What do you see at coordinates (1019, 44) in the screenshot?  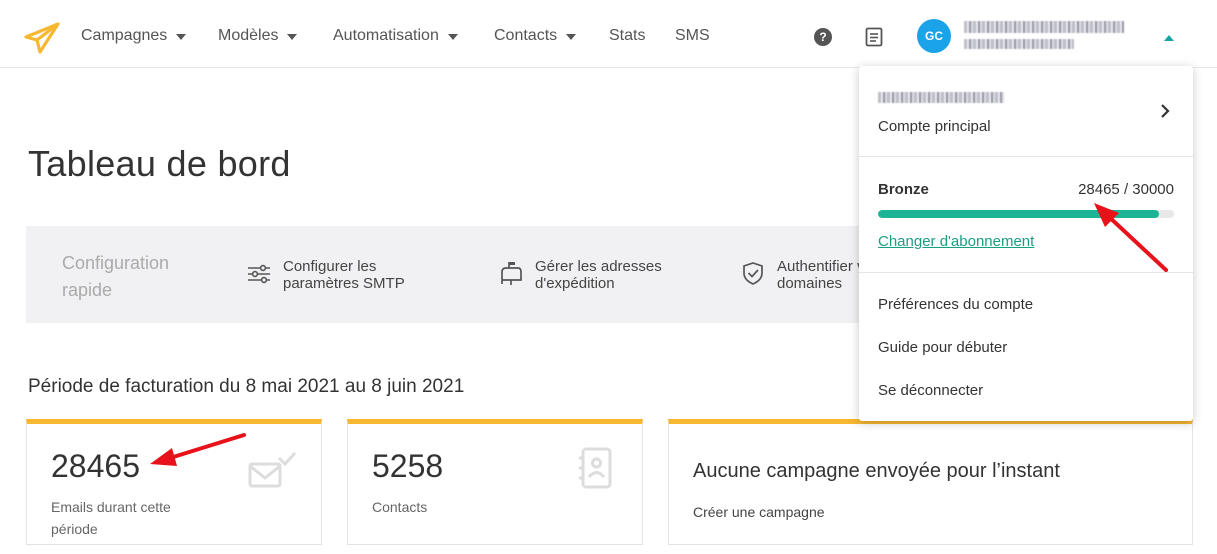 I see `account-email-redacted` at bounding box center [1019, 44].